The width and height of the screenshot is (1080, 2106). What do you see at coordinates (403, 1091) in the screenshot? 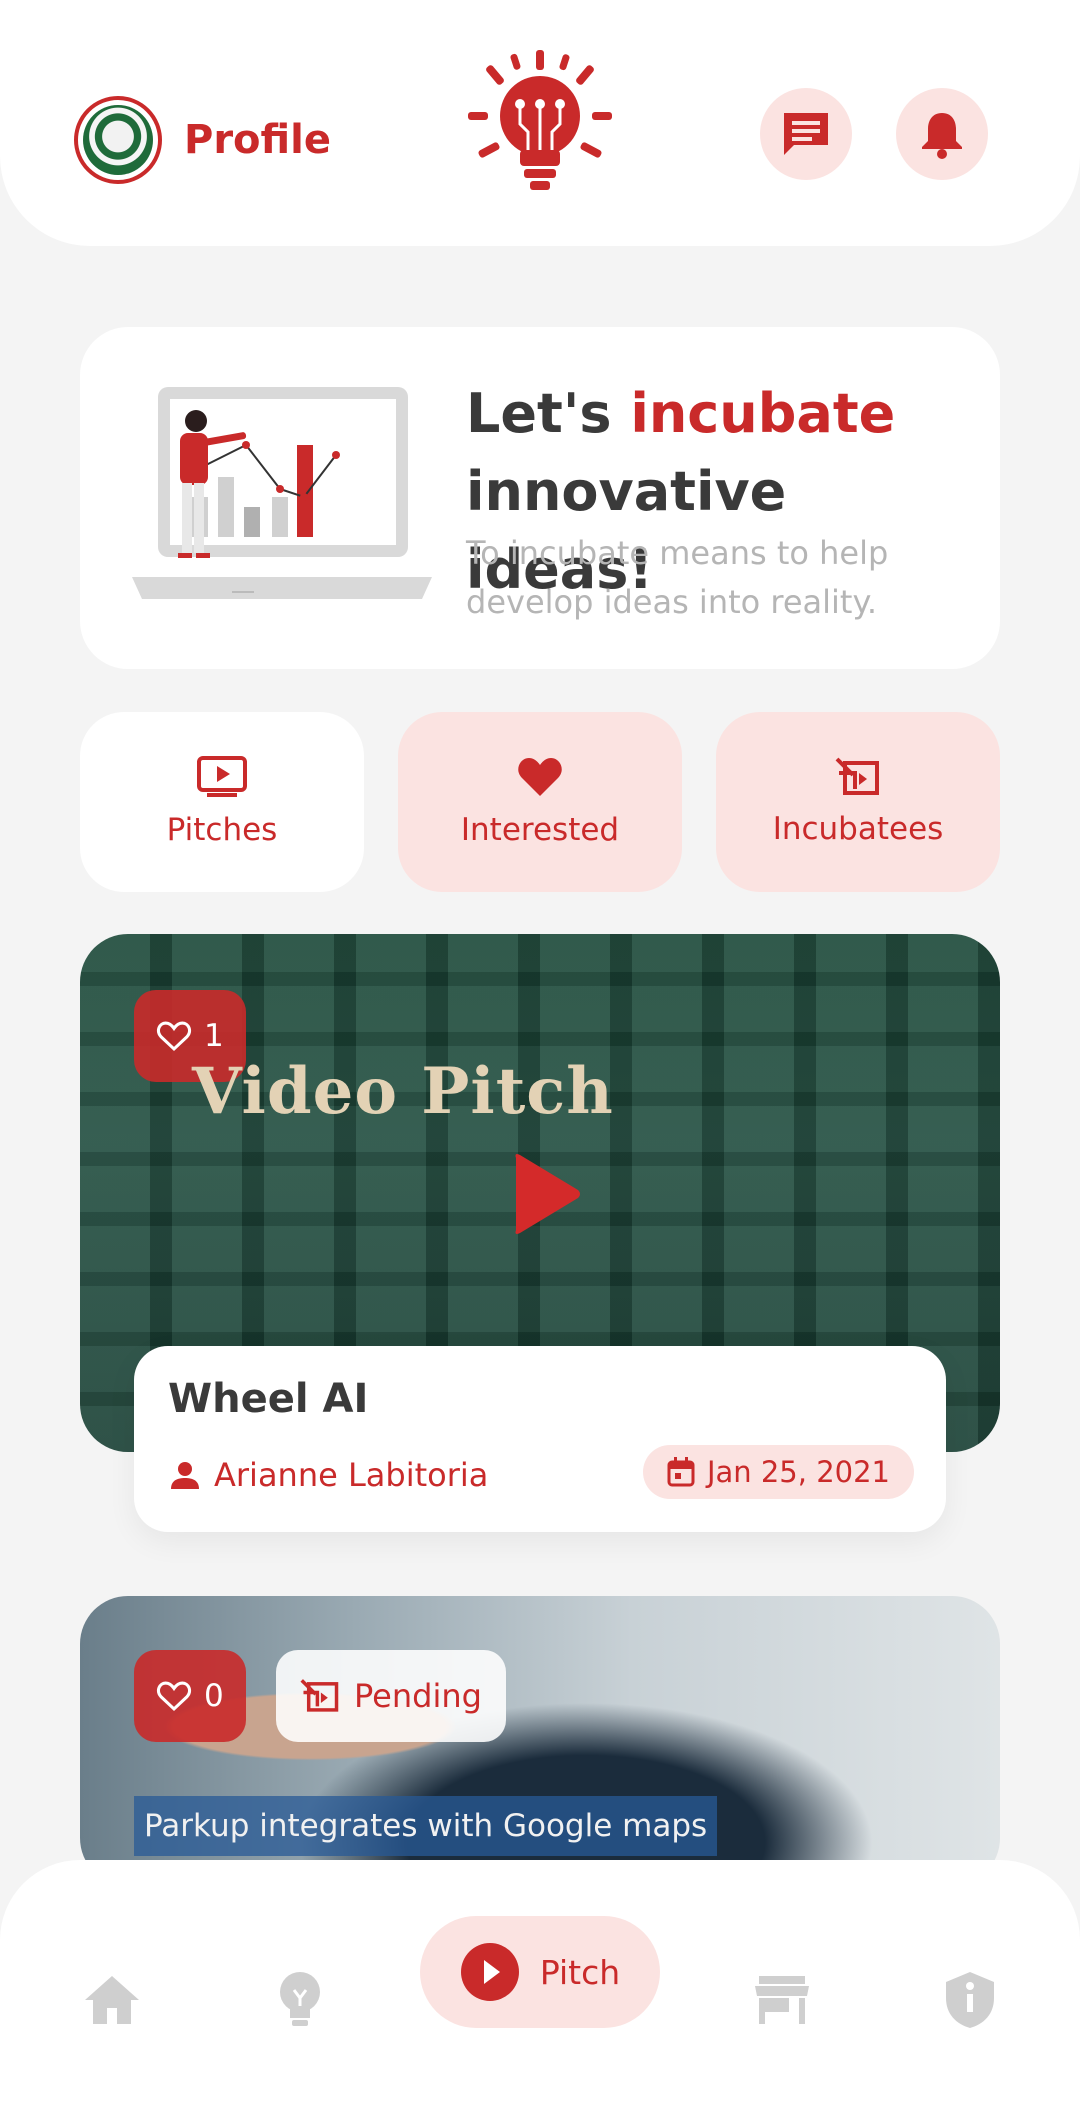
I see `video-overlay-text: Video Pitch` at bounding box center [403, 1091].